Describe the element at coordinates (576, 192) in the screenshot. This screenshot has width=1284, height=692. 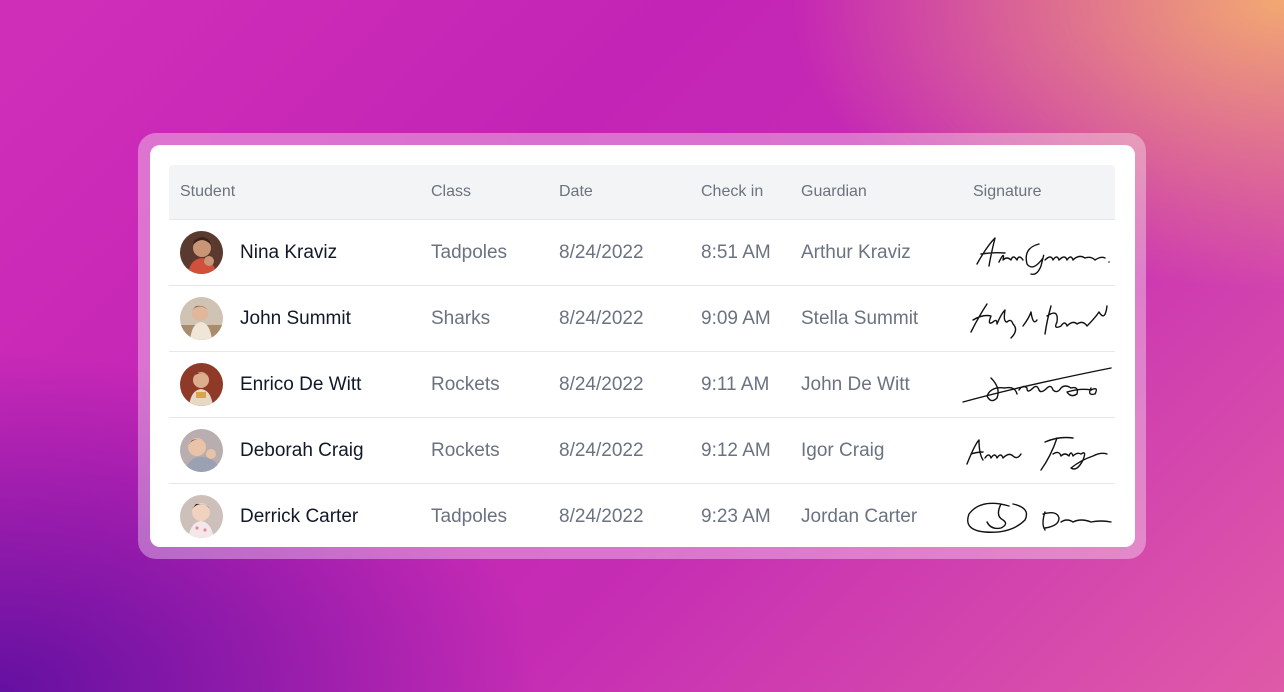
I see `column-header-date: Date` at that location.